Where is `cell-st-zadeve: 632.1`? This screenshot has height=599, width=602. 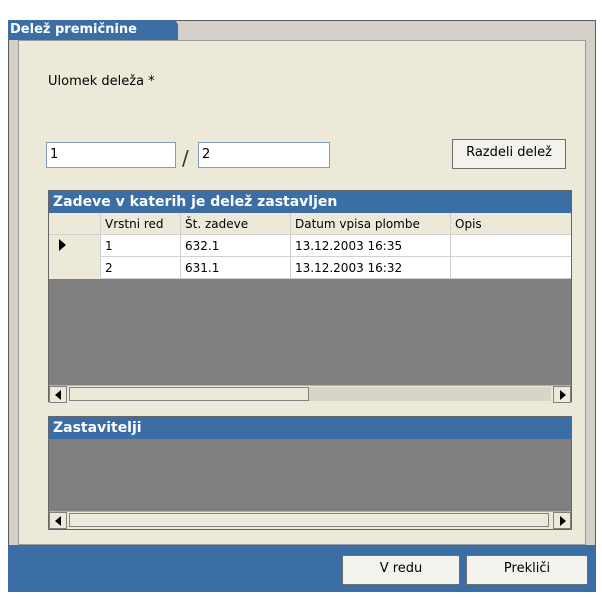
cell-st-zadeve: 632.1 is located at coordinates (236, 246).